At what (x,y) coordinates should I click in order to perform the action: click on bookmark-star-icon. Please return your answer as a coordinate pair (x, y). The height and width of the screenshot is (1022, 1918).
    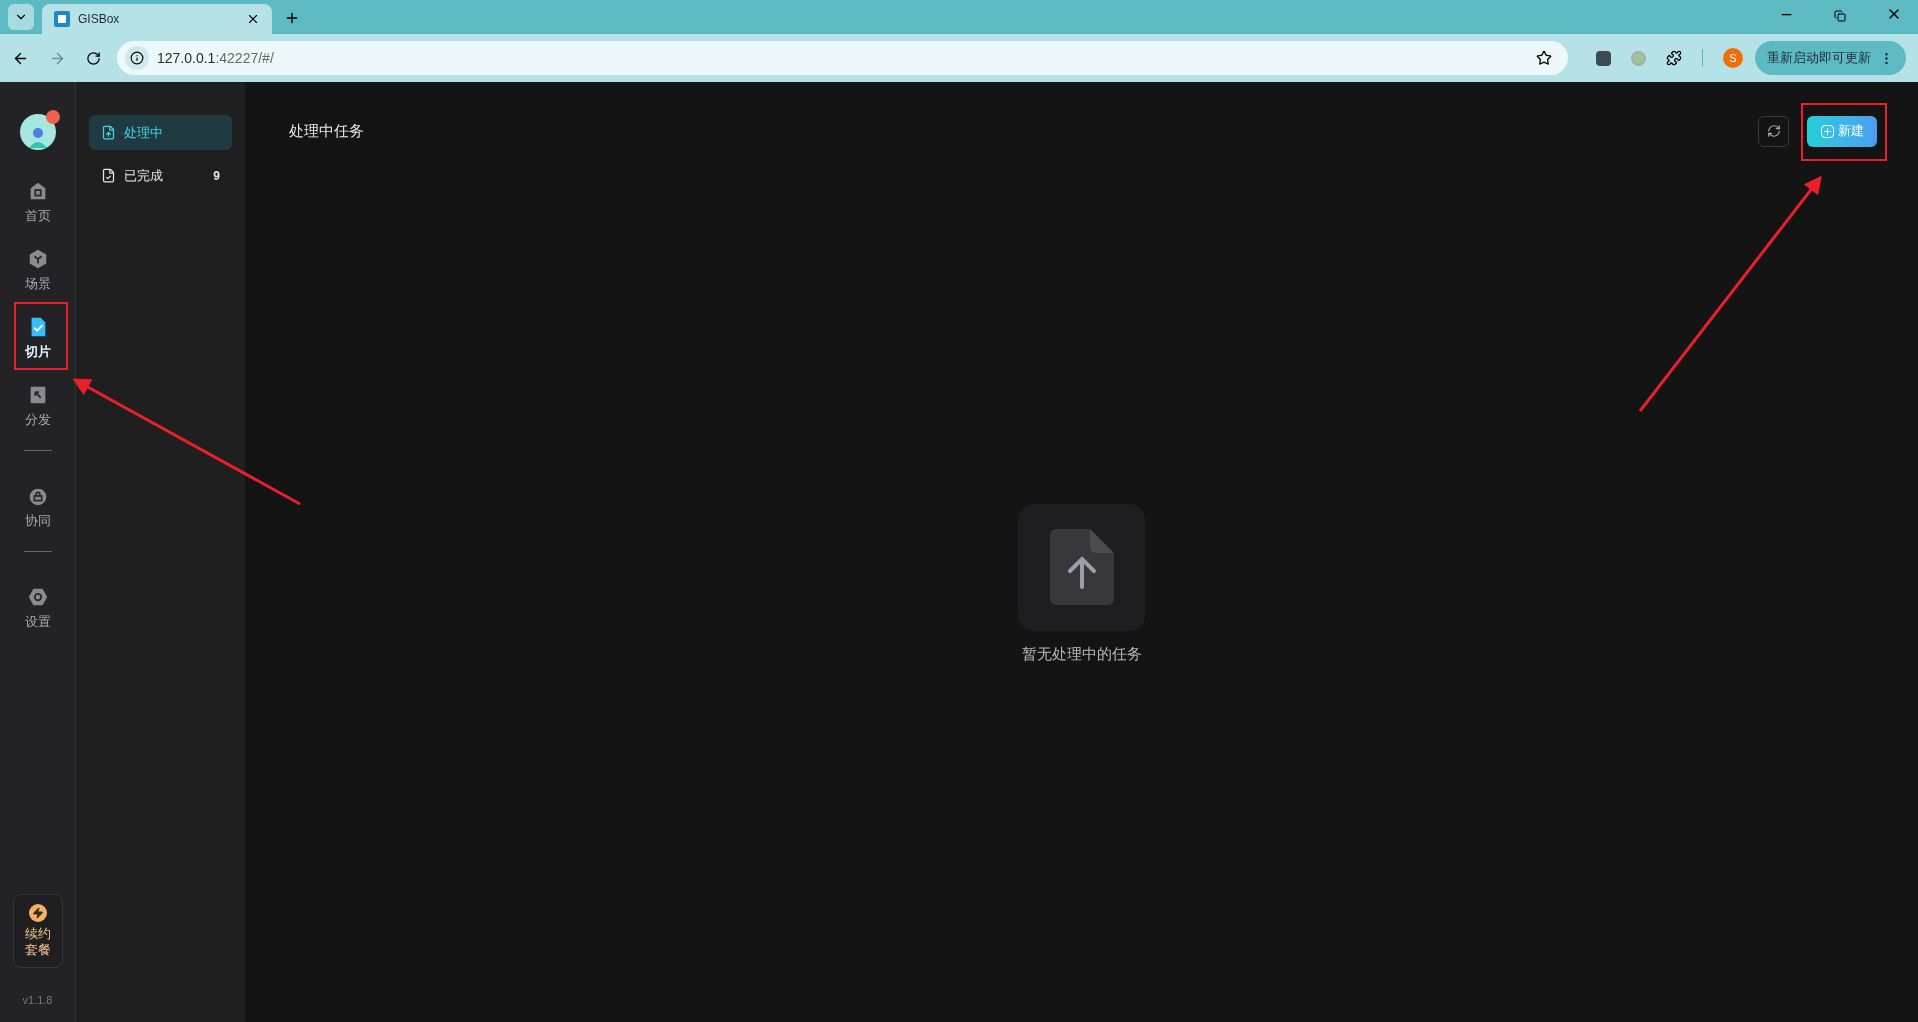
    Looking at the image, I should click on (1544, 58).